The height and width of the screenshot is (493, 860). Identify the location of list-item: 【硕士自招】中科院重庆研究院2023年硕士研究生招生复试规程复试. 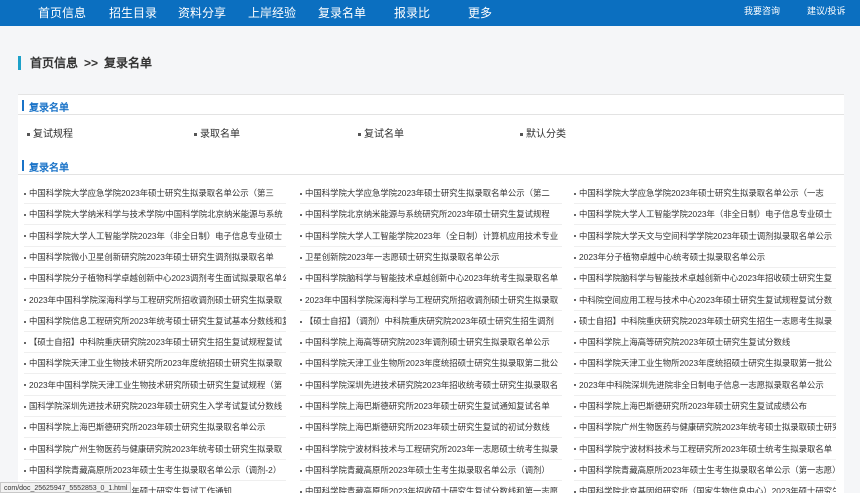
(155, 343).